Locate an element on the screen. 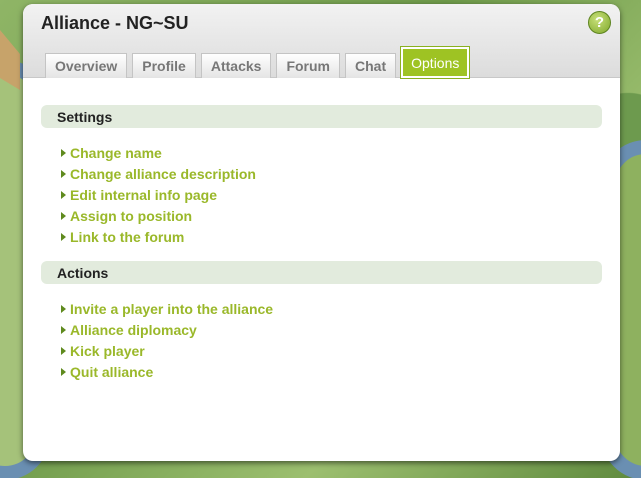  change-description-link: Change alliance description is located at coordinates (163, 174).